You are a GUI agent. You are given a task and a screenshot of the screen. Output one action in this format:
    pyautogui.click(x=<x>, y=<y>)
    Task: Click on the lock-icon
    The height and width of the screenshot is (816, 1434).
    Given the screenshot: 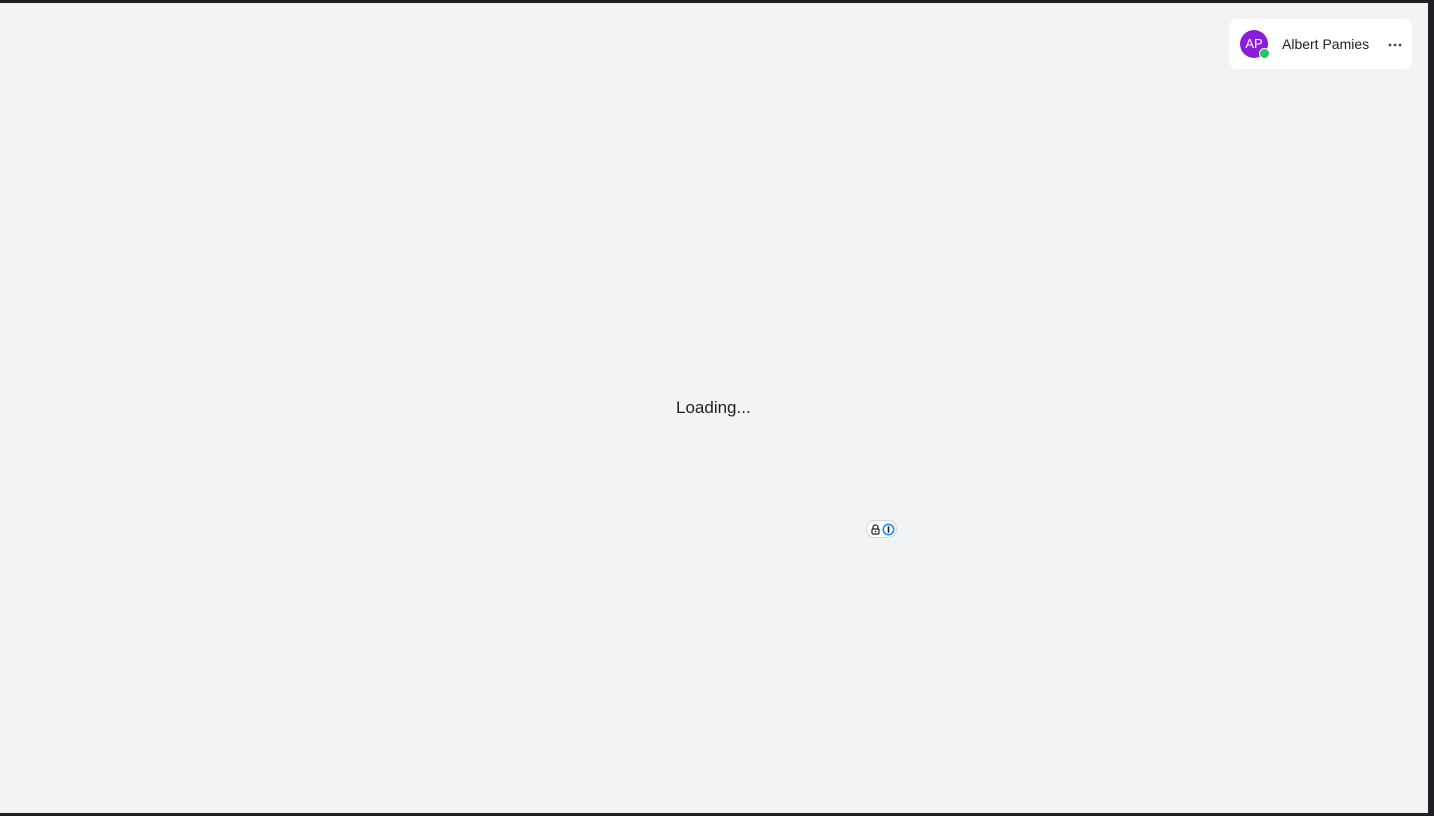 What is the action you would take?
    pyautogui.click(x=875, y=529)
    